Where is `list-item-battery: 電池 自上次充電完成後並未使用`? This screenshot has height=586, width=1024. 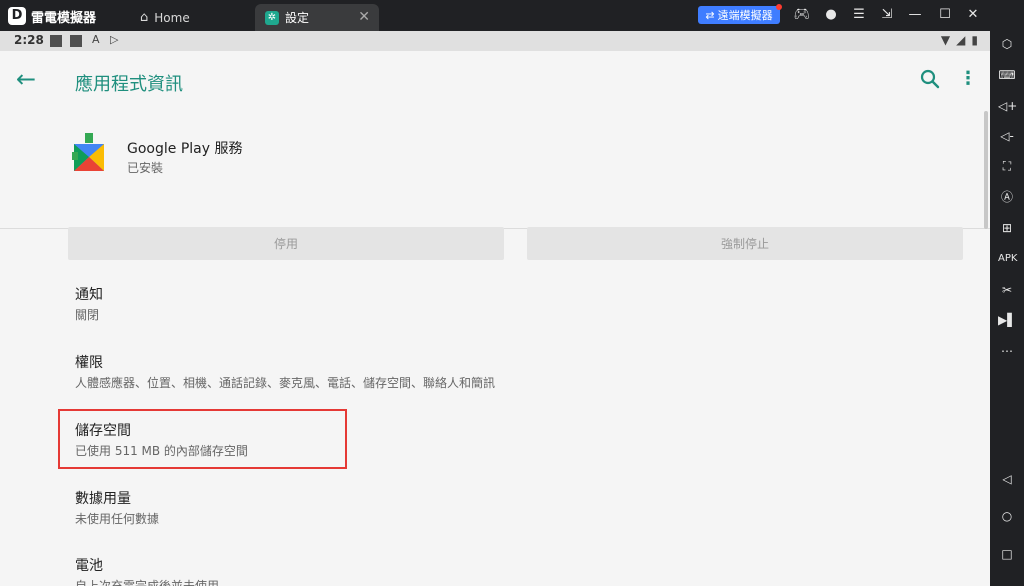
list-item-battery: 電池 自上次充電完成後並未使用 is located at coordinates (147, 571).